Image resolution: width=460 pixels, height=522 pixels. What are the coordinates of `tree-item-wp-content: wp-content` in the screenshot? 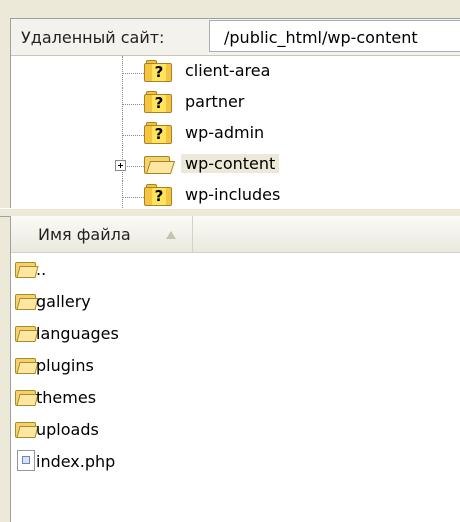 It's located at (235, 164).